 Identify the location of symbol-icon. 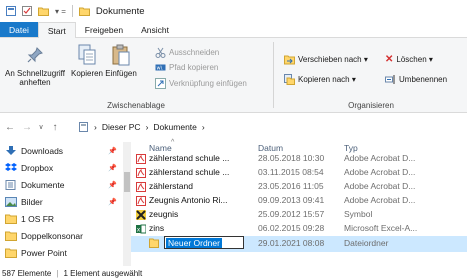
(141, 215).